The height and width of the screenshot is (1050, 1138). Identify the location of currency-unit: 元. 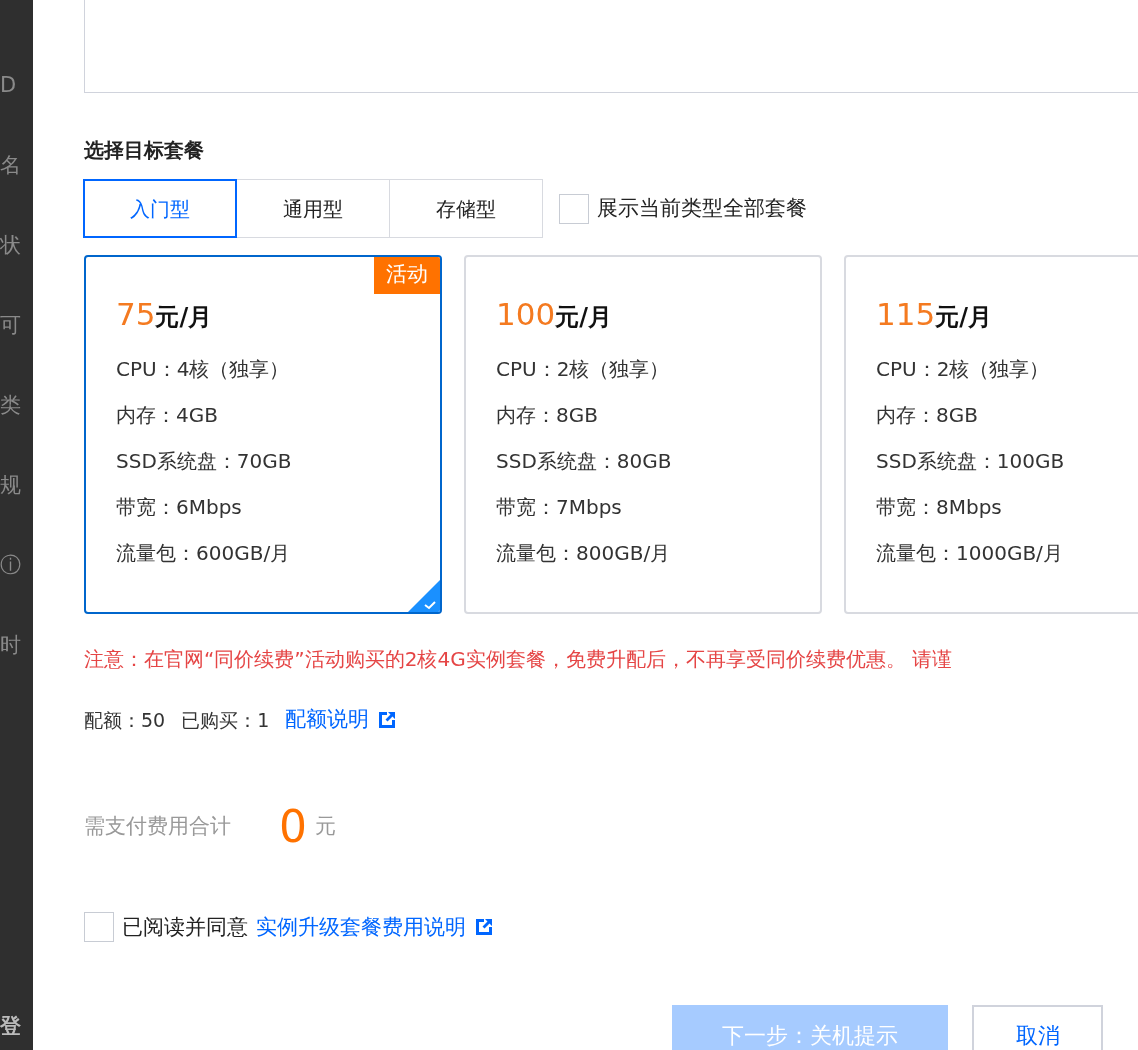
(325, 826).